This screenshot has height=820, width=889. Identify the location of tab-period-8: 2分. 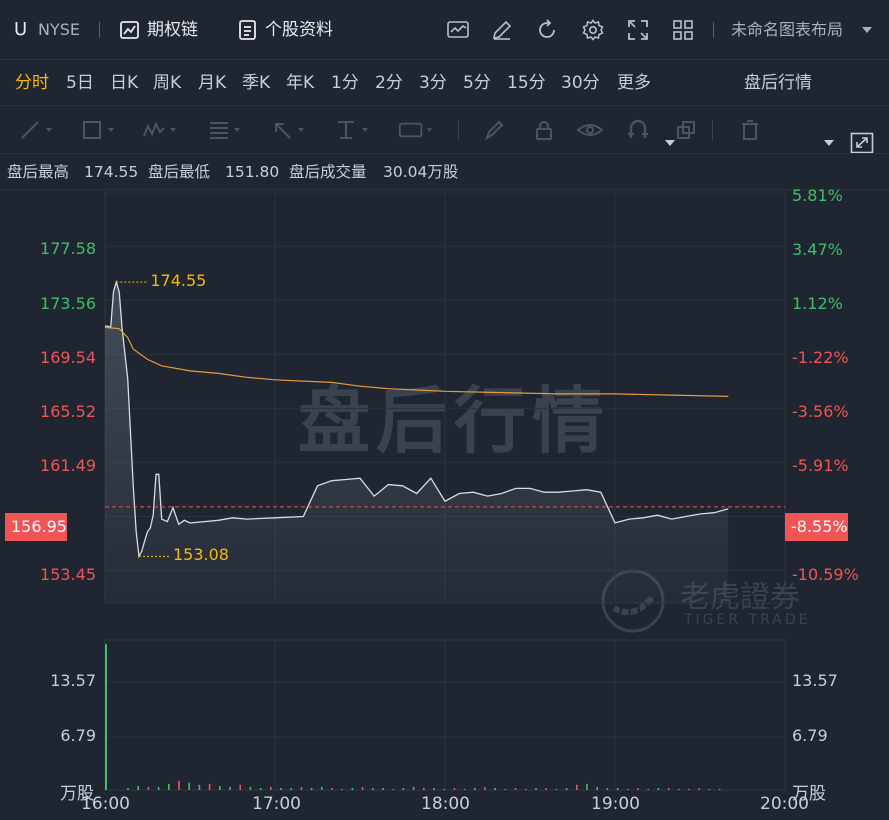
(389, 83).